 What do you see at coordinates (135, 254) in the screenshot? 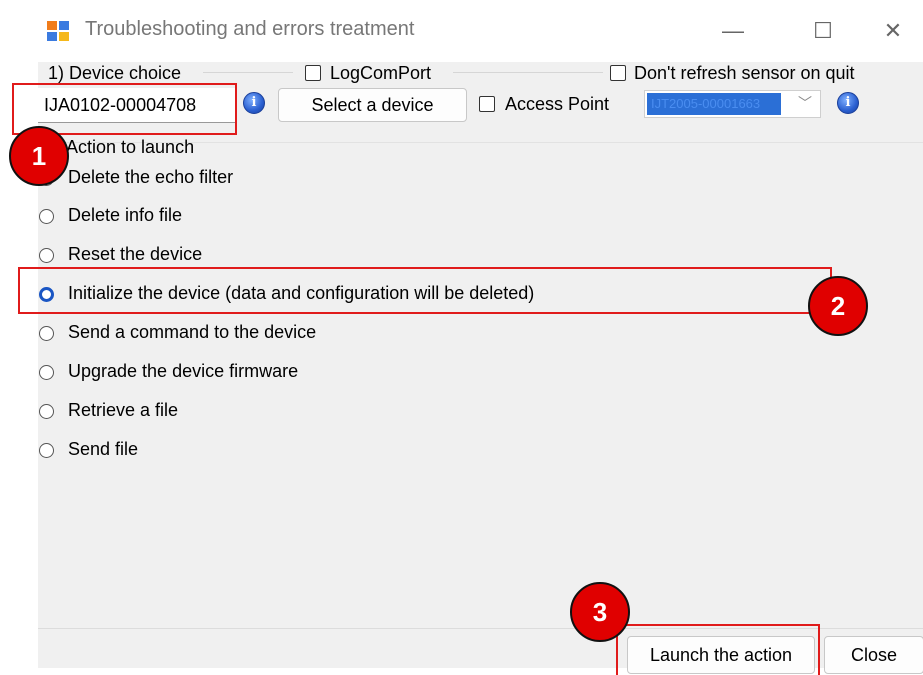
I see `option-label: Reset the device` at bounding box center [135, 254].